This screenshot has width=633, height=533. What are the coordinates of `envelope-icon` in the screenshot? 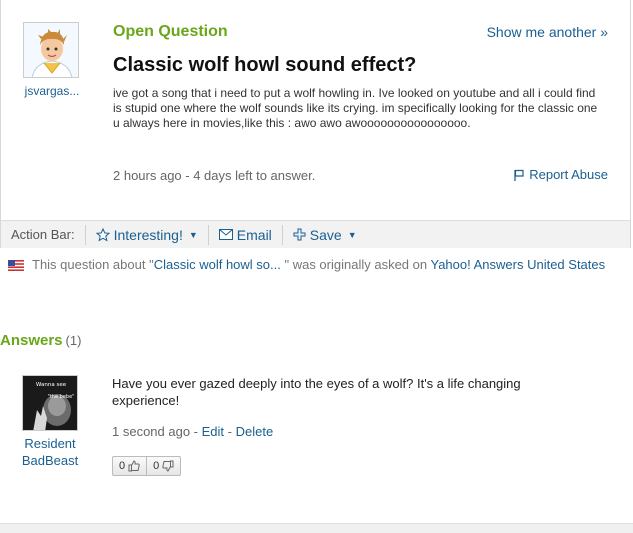 It's located at (225, 234).